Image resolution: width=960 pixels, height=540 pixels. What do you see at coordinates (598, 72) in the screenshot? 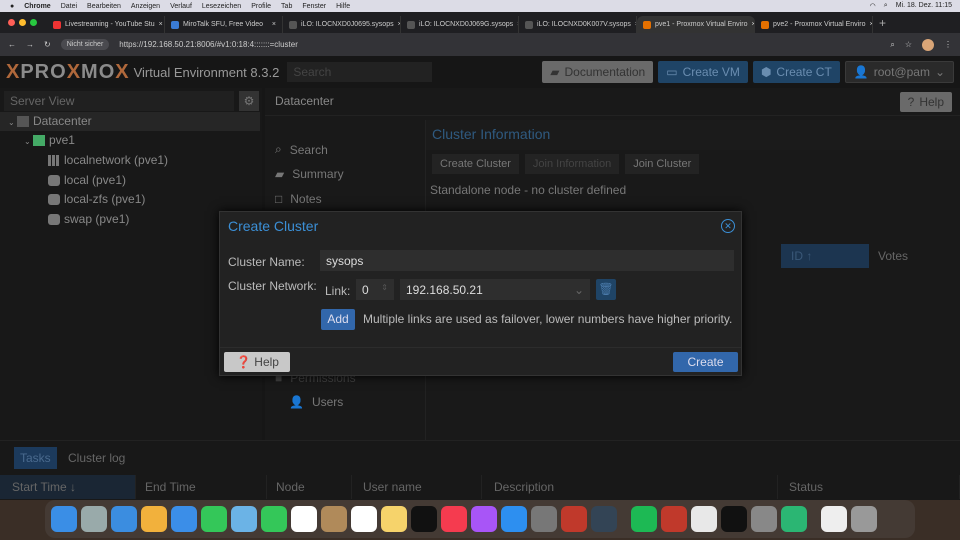
I see `documentation-button: ▰ Documentation` at bounding box center [598, 72].